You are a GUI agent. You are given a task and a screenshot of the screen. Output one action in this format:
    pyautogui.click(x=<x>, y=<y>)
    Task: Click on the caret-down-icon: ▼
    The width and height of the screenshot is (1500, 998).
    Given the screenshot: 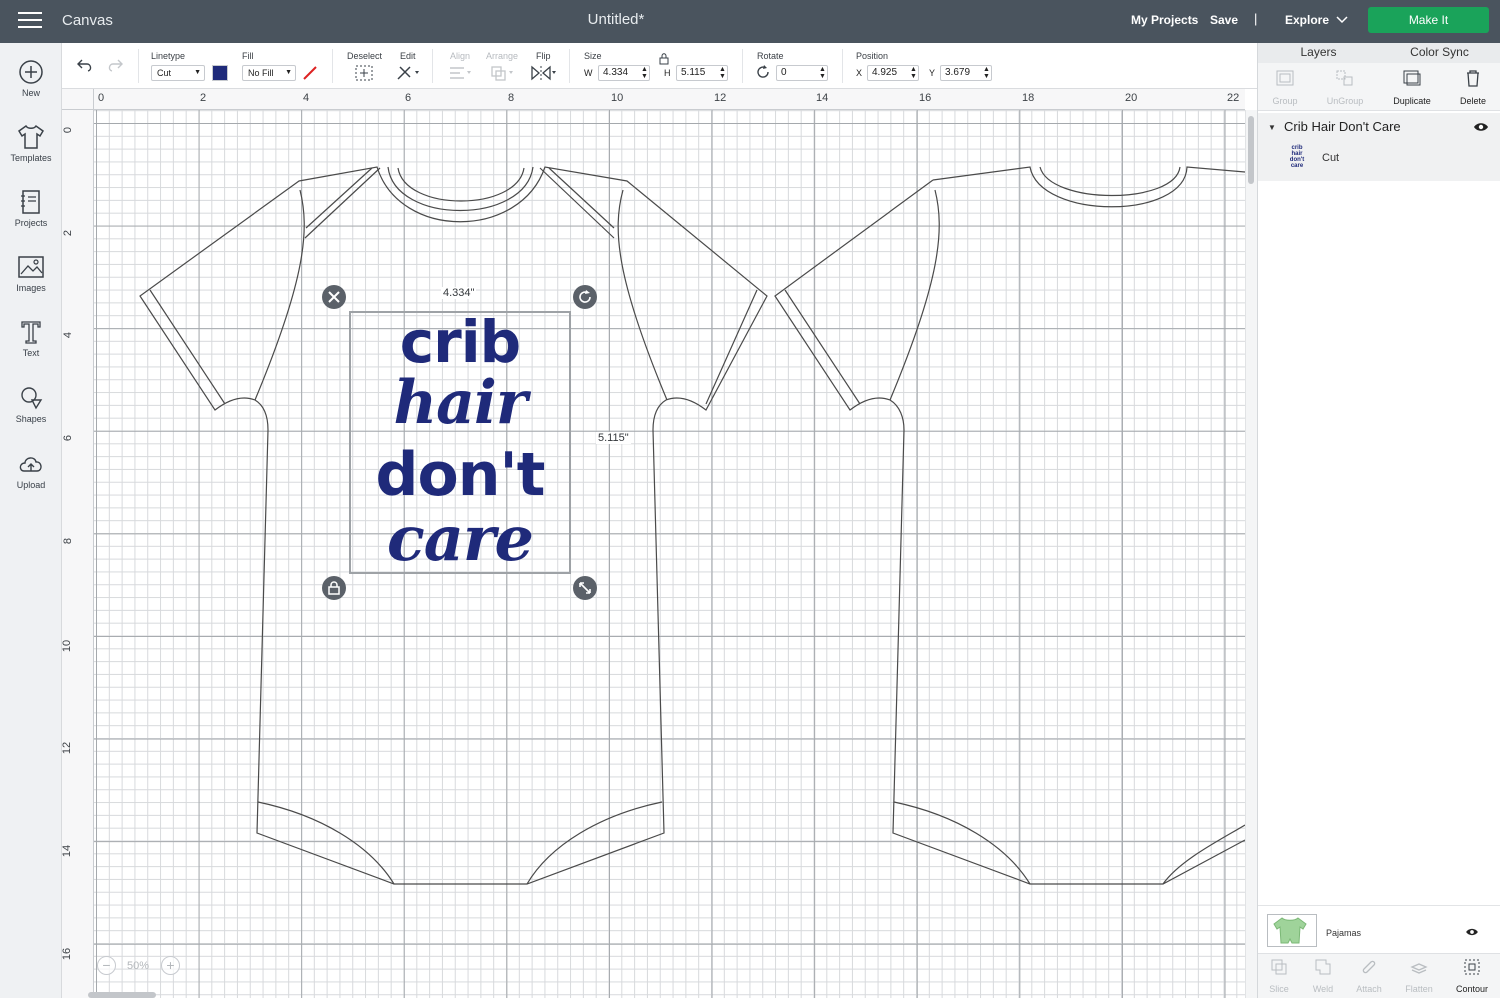 What is the action you would take?
    pyautogui.click(x=1272, y=127)
    